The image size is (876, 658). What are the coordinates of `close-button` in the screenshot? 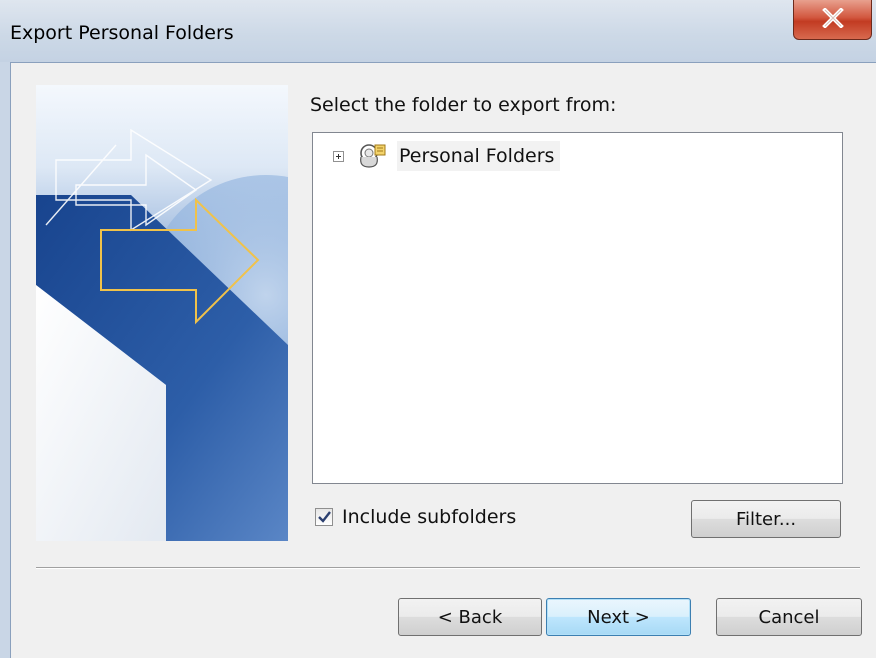 It's located at (832, 20).